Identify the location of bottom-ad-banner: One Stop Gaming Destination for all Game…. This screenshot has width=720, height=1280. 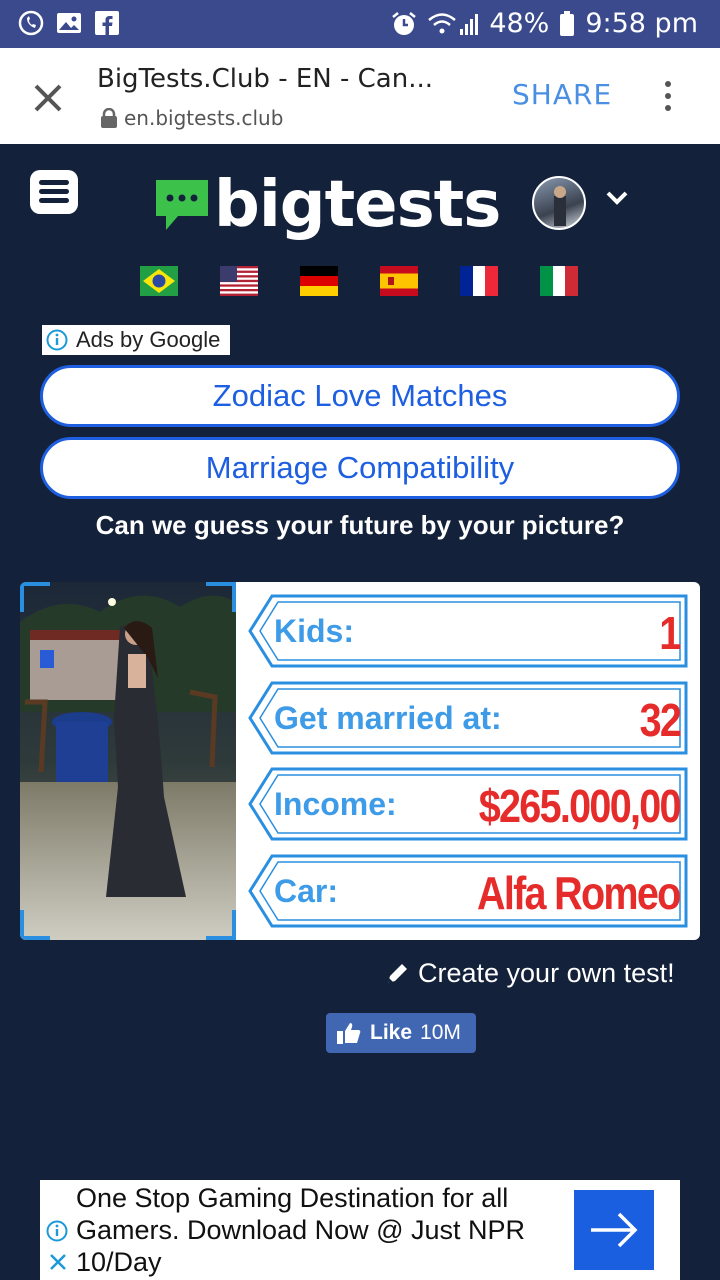
(360, 1230).